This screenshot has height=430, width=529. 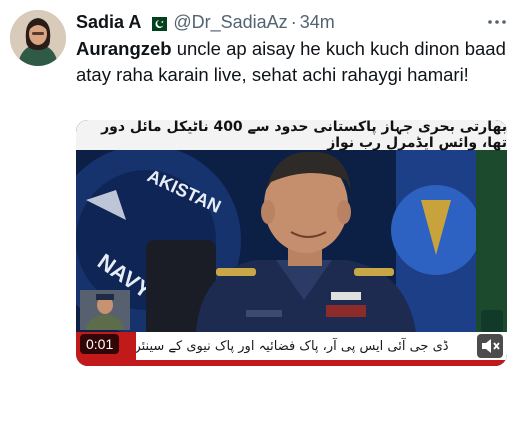 What do you see at coordinates (124, 48) in the screenshot?
I see `mention-text: Aurangzeb` at bounding box center [124, 48].